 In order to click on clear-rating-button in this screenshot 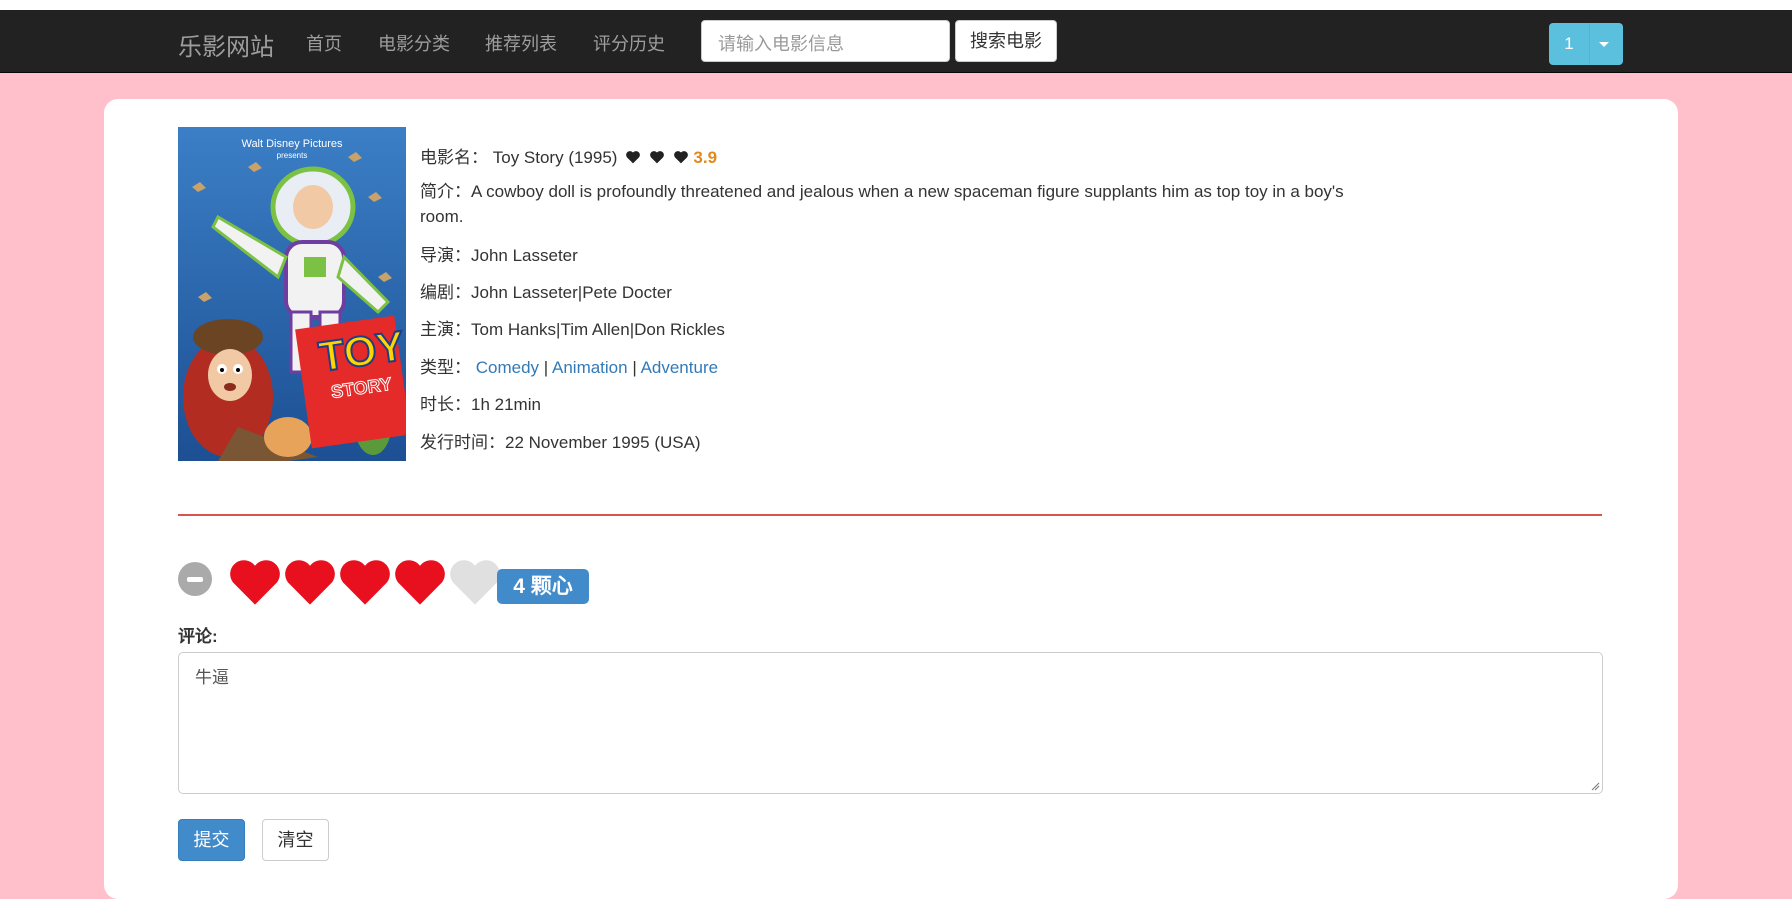, I will do `click(195, 579)`.